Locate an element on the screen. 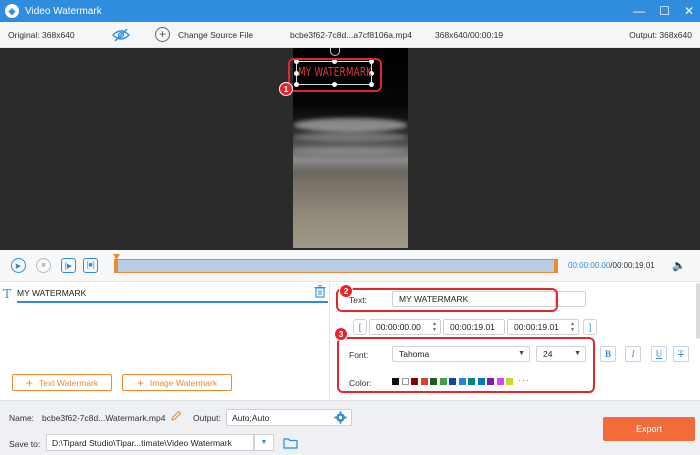 The width and height of the screenshot is (700, 455). total-time: /00:00:19.01 is located at coordinates (632, 265).